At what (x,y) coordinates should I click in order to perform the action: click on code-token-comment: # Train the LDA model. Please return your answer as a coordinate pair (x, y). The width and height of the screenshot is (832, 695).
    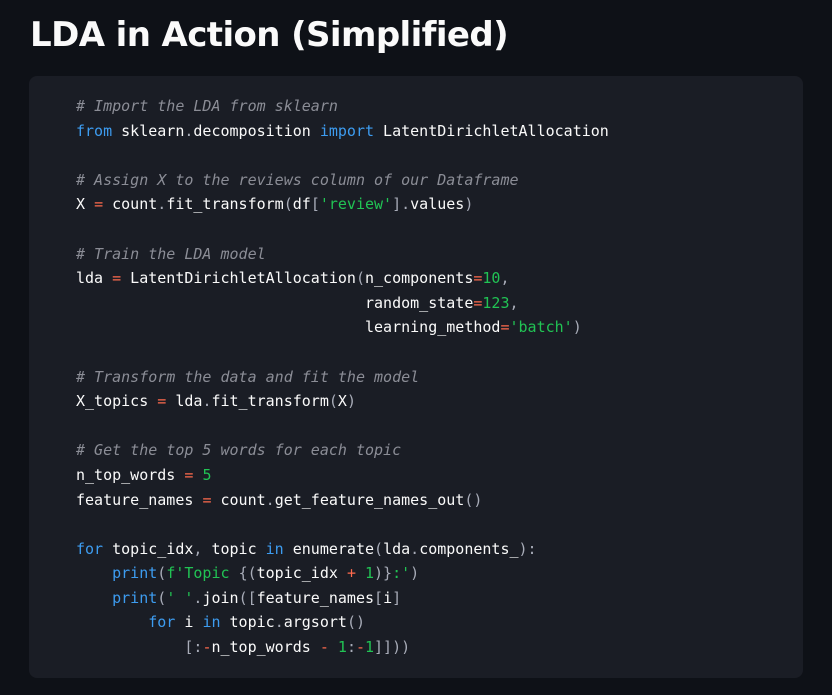
    Looking at the image, I should click on (171, 253).